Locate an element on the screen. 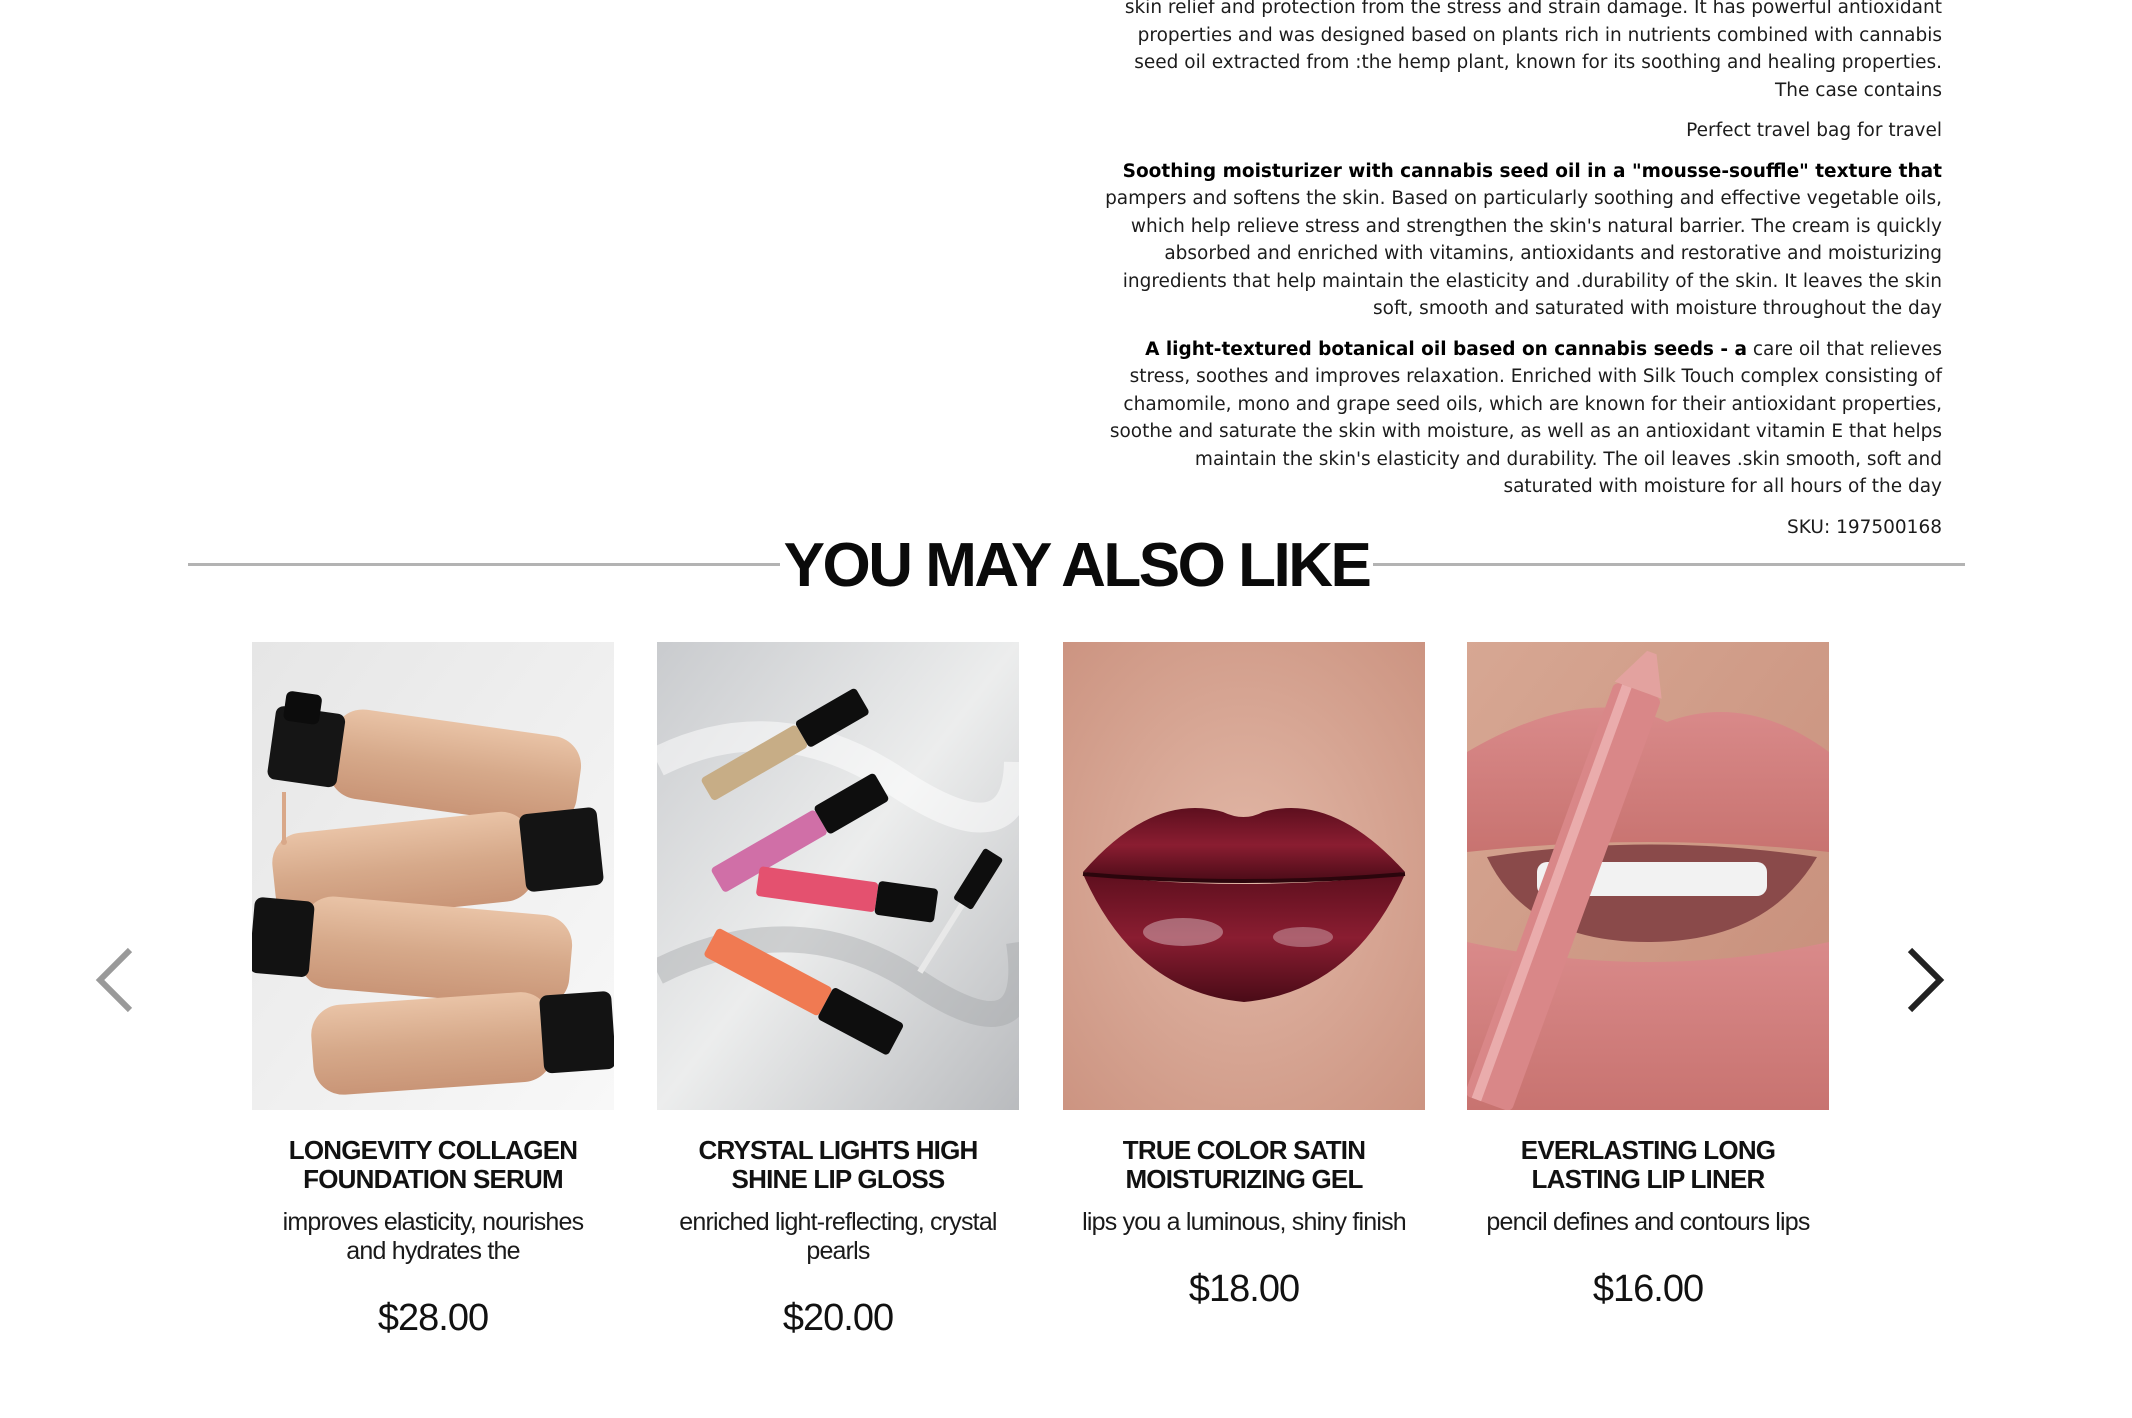 This screenshot has height=1418, width=2132. product-price: $28.00 is located at coordinates (433, 1318).